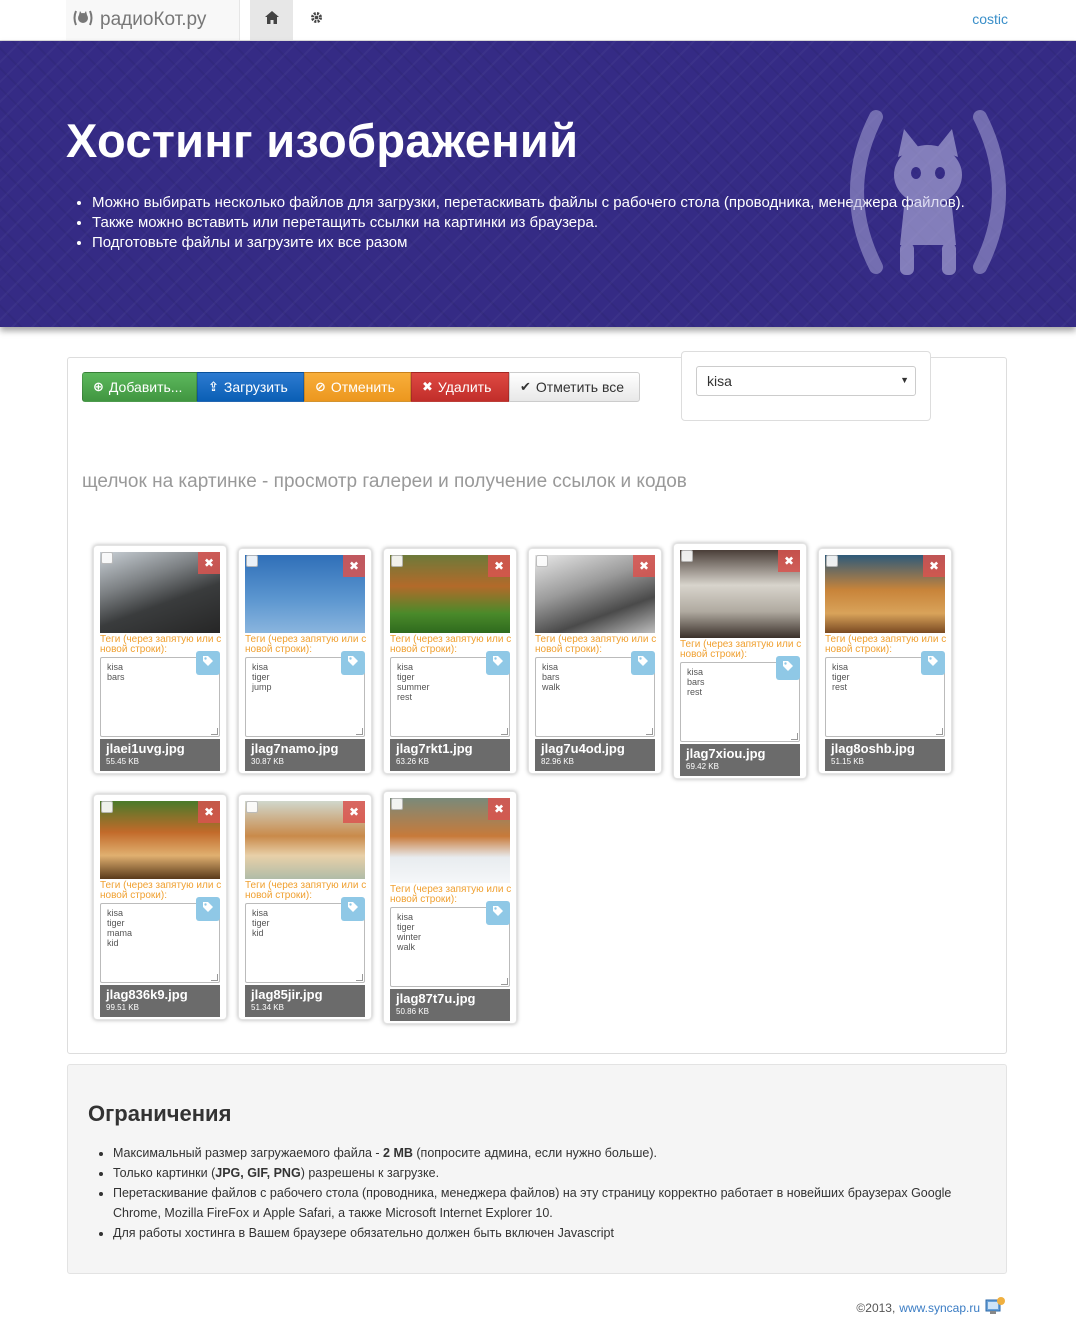 The width and height of the screenshot is (1076, 1328). Describe the element at coordinates (267, 761) in the screenshot. I see `file-size: 30.87 KB` at that location.